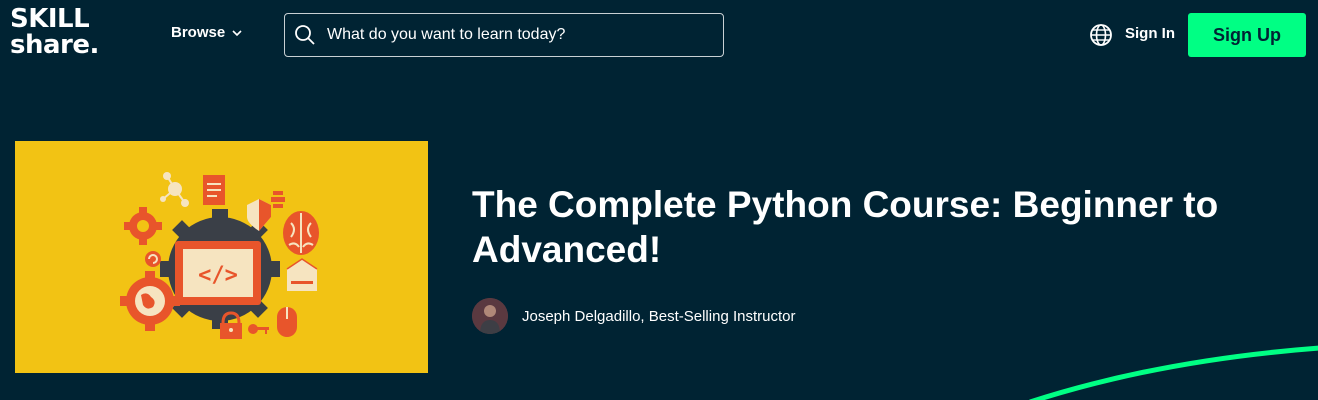  I want to click on envelope-icon, so click(302, 274).